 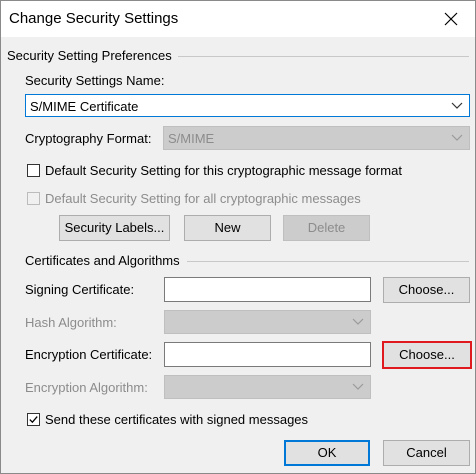 I want to click on encryption-certificate-field, so click(x=267, y=354).